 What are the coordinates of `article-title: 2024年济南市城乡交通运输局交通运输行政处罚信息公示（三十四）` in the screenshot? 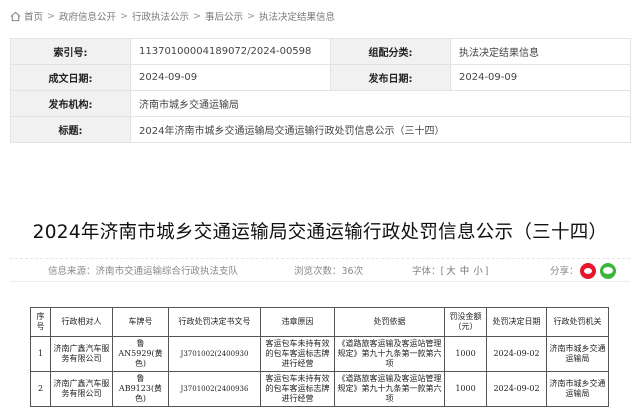 It's located at (320, 232).